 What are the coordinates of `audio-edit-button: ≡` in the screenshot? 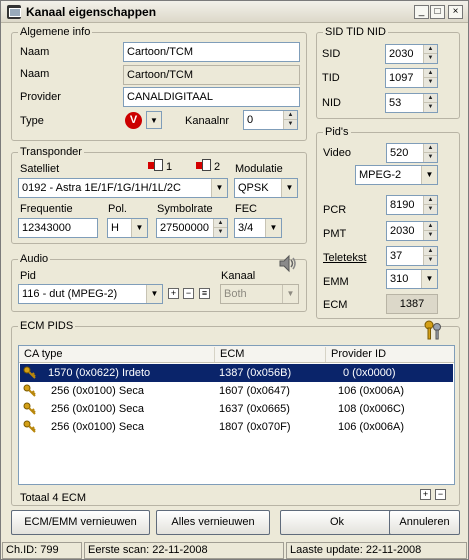 It's located at (204, 293).